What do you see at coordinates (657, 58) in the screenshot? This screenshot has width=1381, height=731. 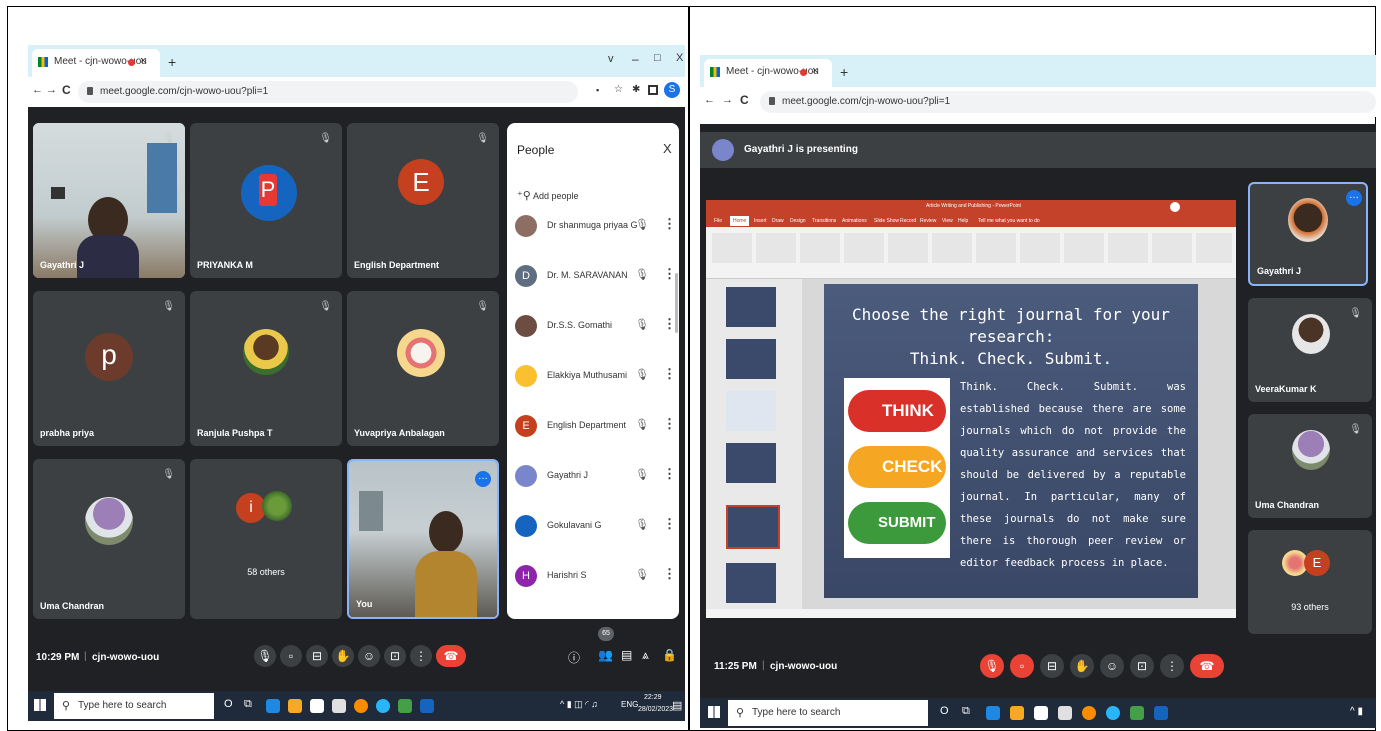 I see `maximize-icon: □` at bounding box center [657, 58].